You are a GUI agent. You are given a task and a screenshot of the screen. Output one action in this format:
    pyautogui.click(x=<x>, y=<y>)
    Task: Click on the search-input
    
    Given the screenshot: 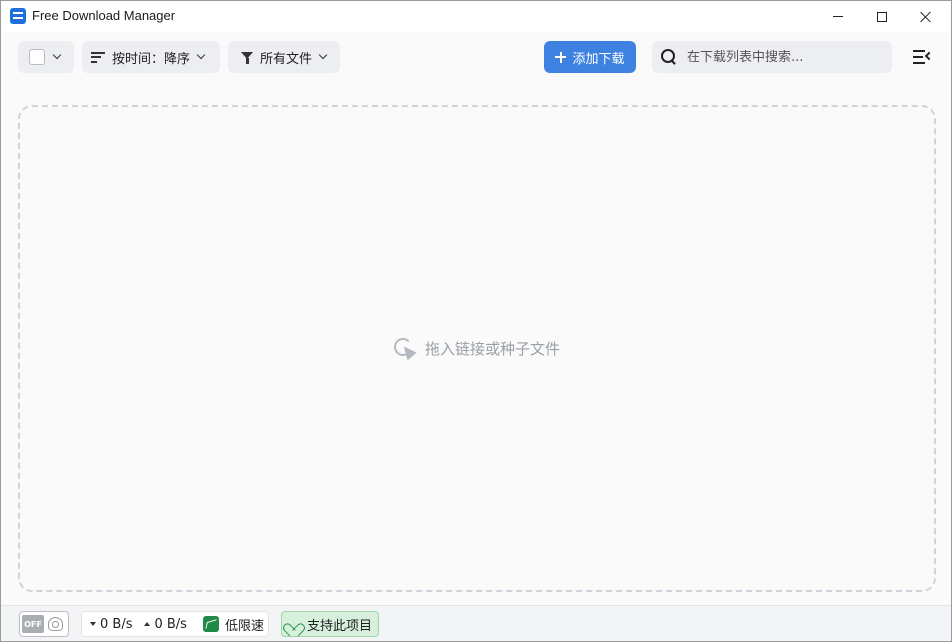 What is the action you would take?
    pyautogui.click(x=787, y=57)
    